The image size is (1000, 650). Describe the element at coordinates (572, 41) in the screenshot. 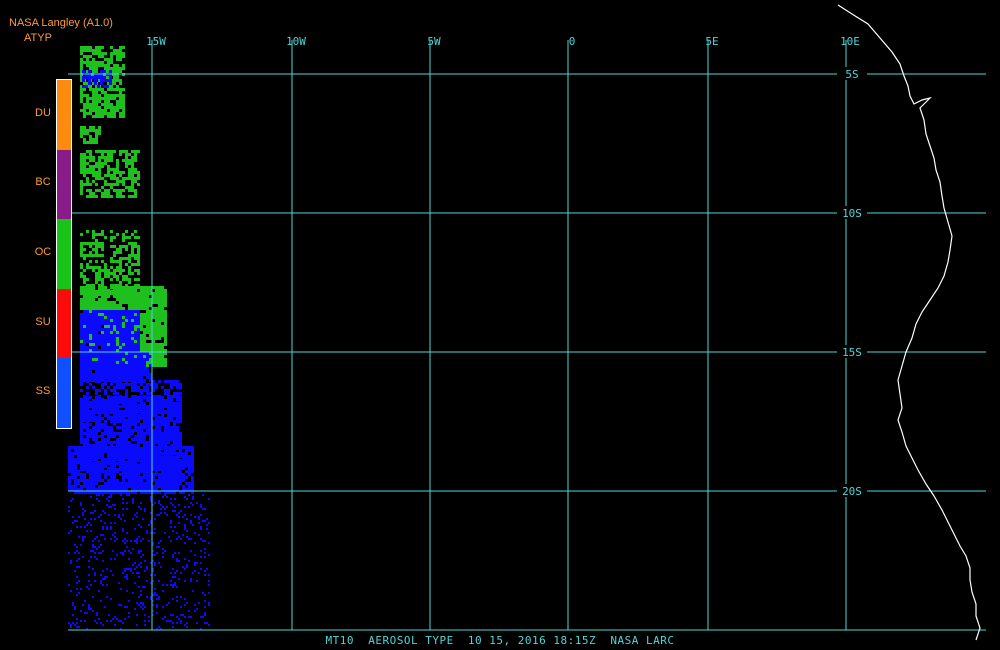

I see `lon-label-0: 0` at that location.